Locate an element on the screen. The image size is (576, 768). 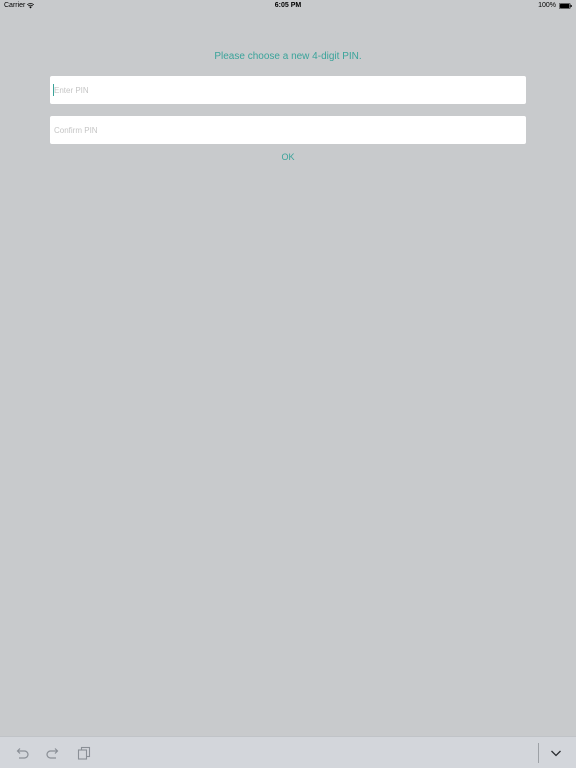
undo-button is located at coordinates (22, 753).